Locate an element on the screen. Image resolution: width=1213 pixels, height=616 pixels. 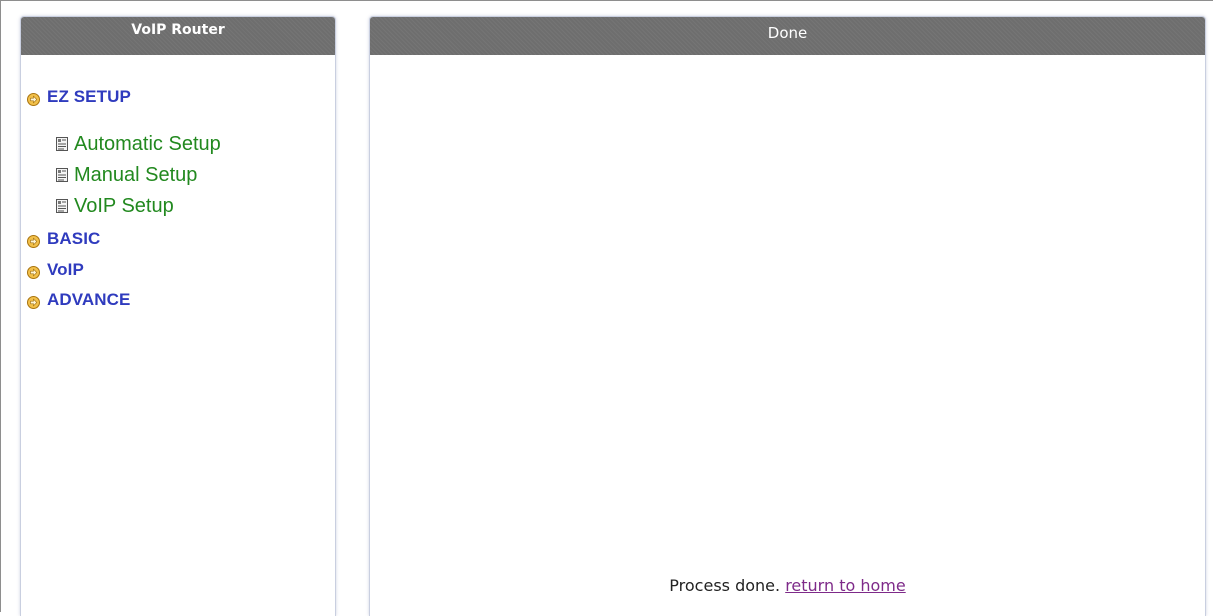
return-home-link: return to home is located at coordinates (845, 585).